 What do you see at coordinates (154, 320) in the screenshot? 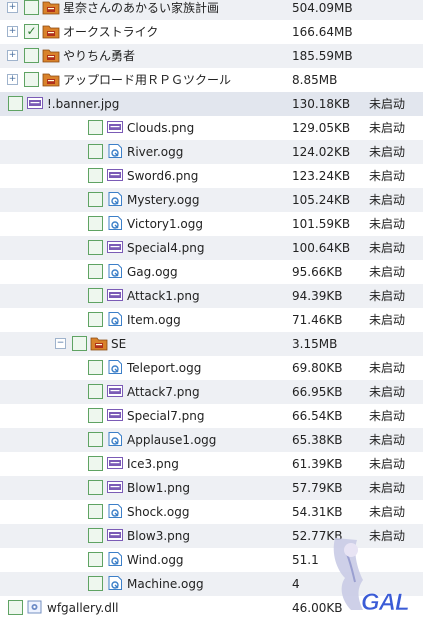
I see `item-name: Item.ogg` at bounding box center [154, 320].